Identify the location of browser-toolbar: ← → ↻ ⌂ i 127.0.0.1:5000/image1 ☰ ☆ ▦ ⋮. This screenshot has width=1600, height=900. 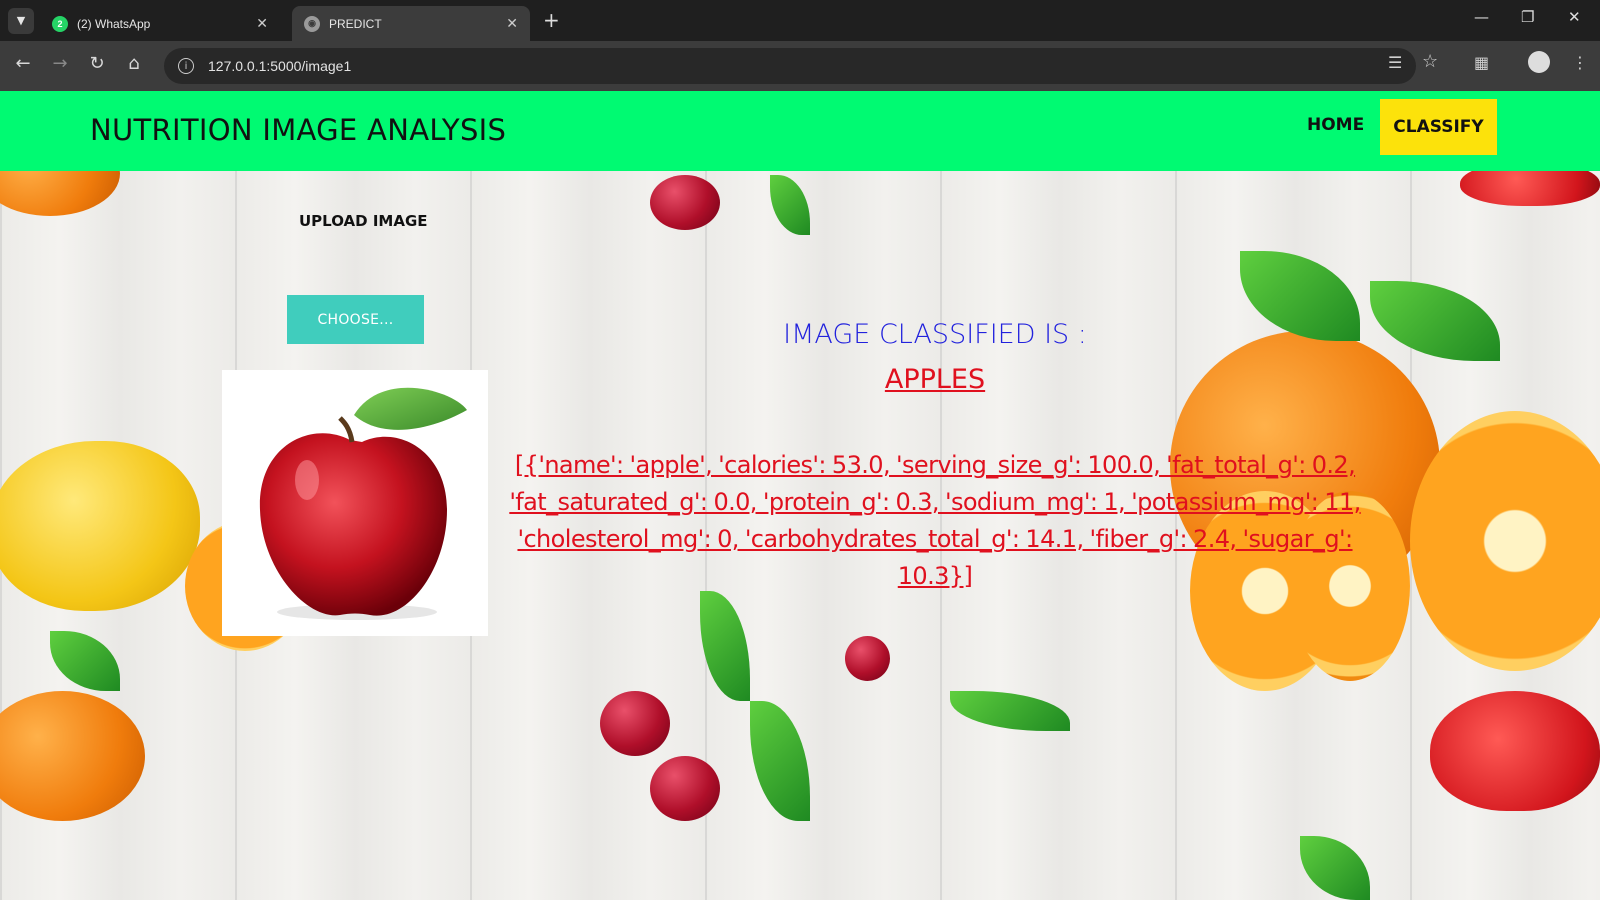
(800, 66).